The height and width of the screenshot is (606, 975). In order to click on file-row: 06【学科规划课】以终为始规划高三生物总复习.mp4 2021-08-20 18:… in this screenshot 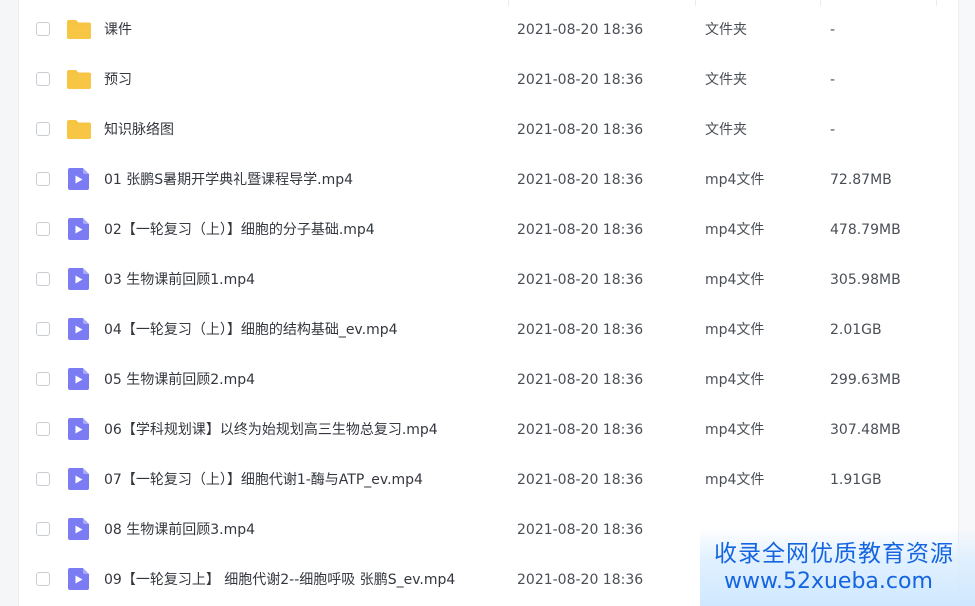, I will do `click(488, 430)`.